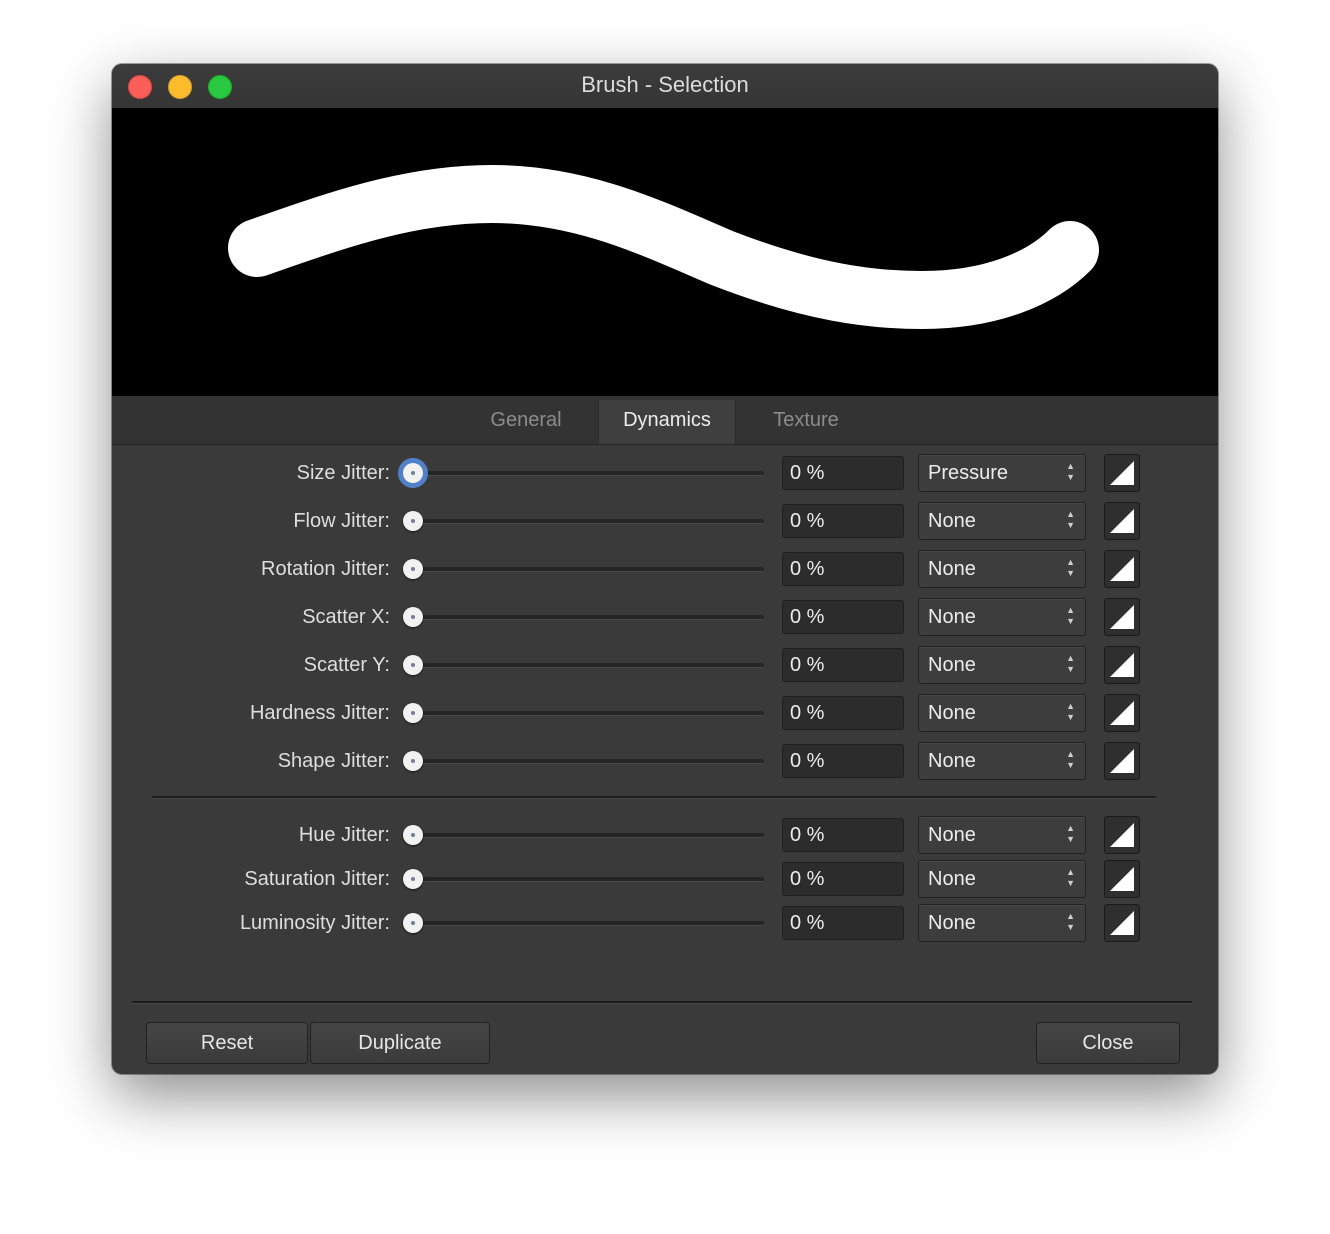 Image resolution: width=1330 pixels, height=1234 pixels. What do you see at coordinates (654, 797) in the screenshot?
I see `section-divider` at bounding box center [654, 797].